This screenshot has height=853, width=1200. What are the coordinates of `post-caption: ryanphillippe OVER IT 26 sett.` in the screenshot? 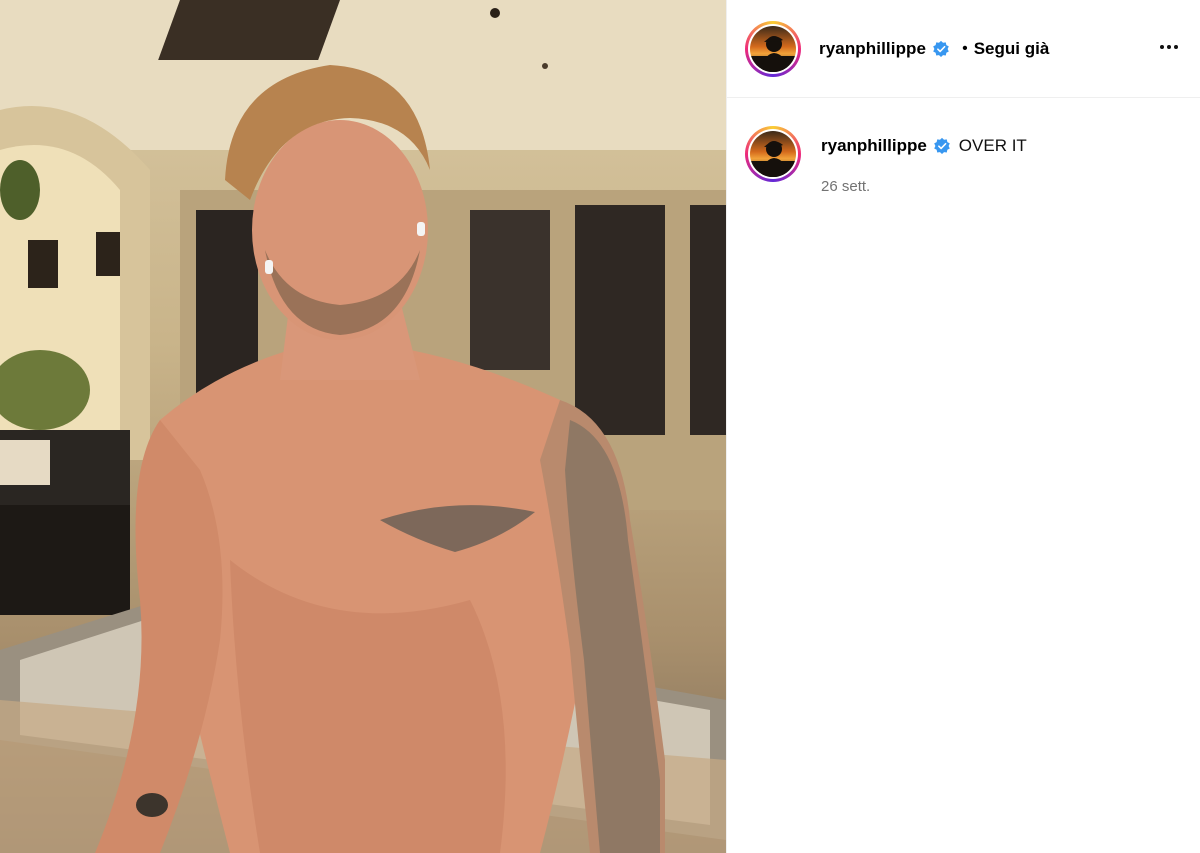 It's located at (963, 146).